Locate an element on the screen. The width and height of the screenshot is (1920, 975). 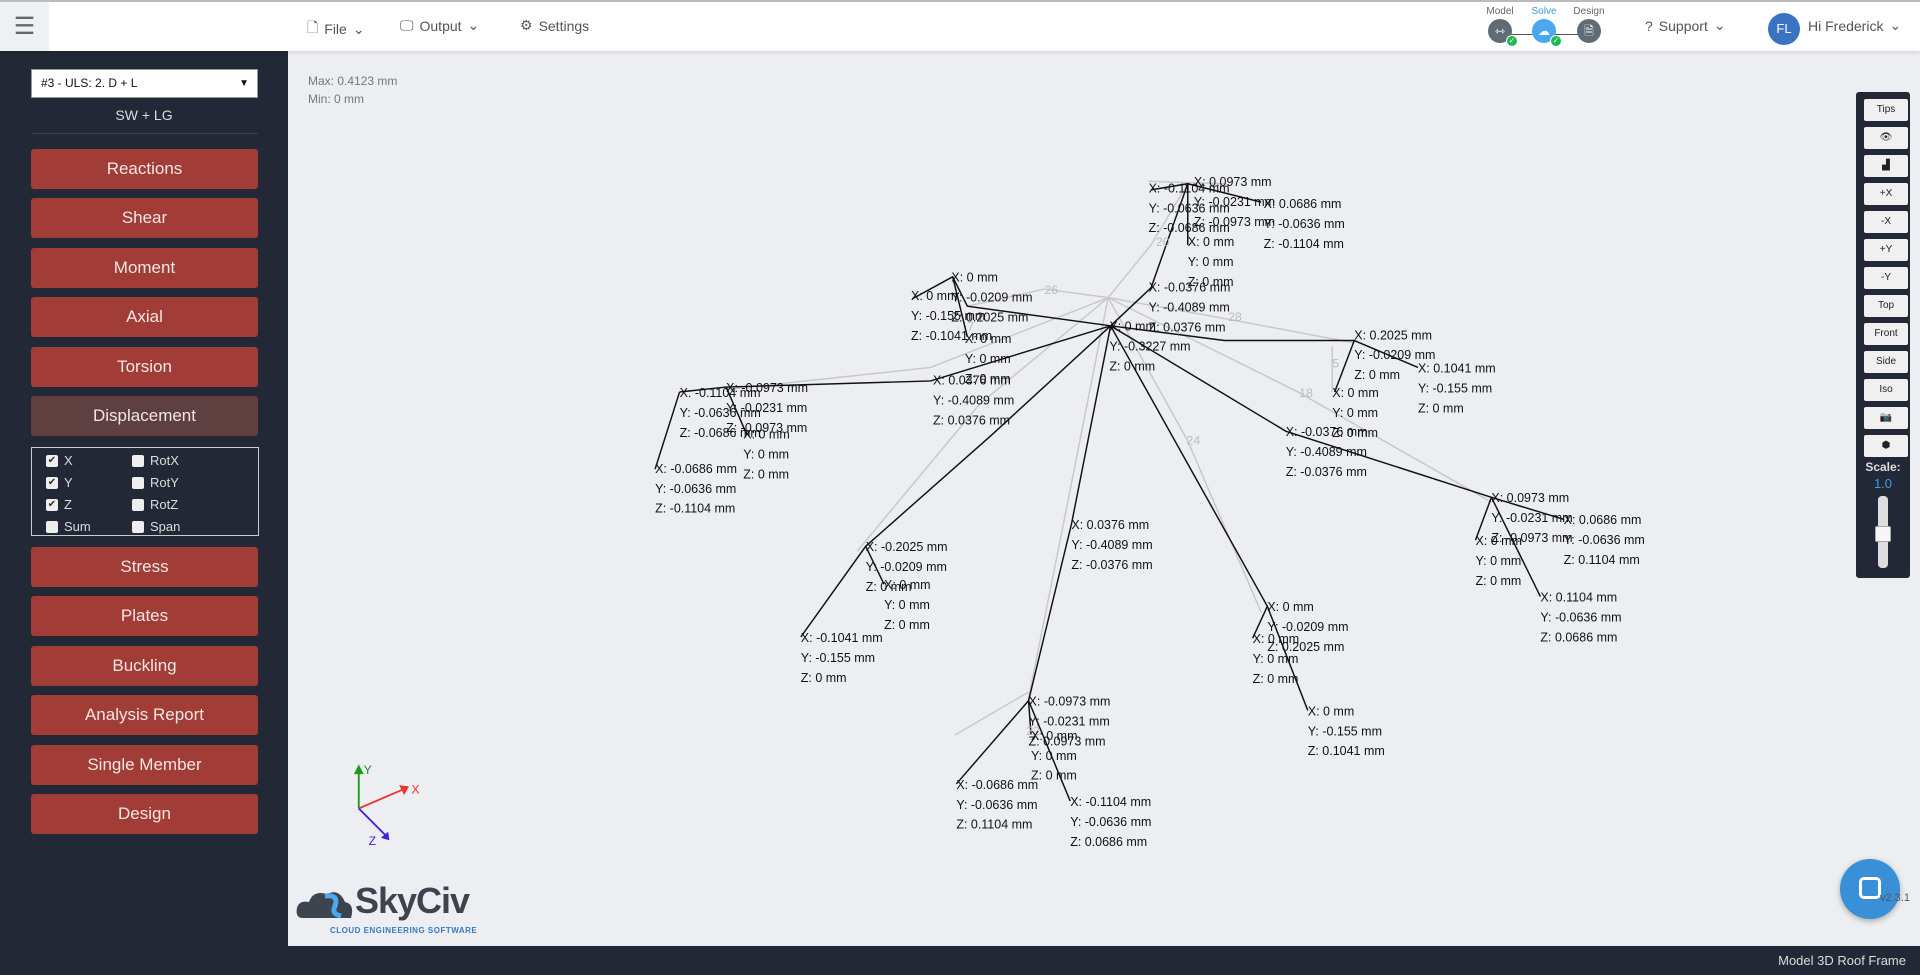
output-menu: 🖵 Output ⌄ is located at coordinates (439, 25).